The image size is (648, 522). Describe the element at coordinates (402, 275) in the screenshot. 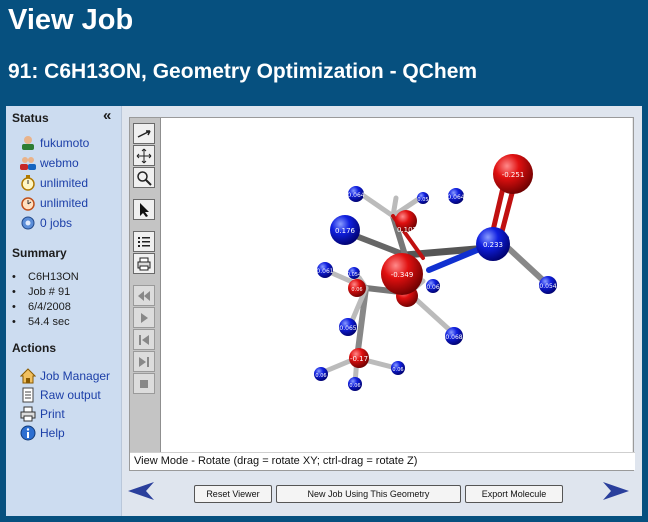

I see `charge-label: -0.349` at that location.